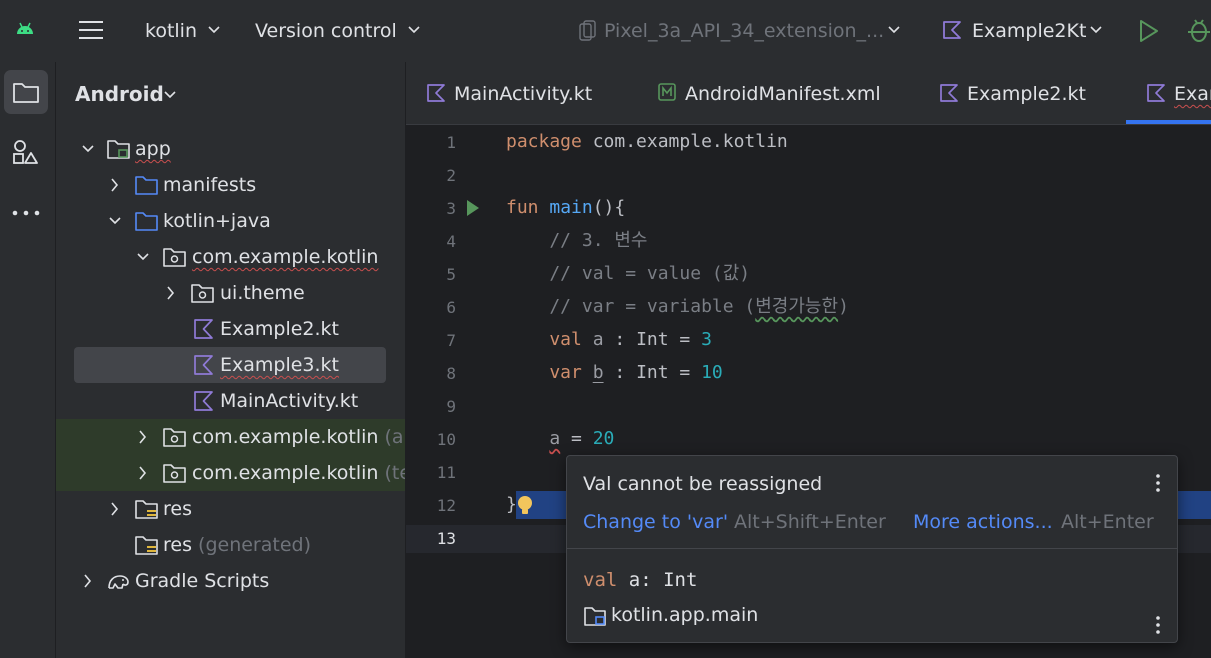 This screenshot has height=658, width=1211. I want to click on line-number: 9, so click(451, 406).